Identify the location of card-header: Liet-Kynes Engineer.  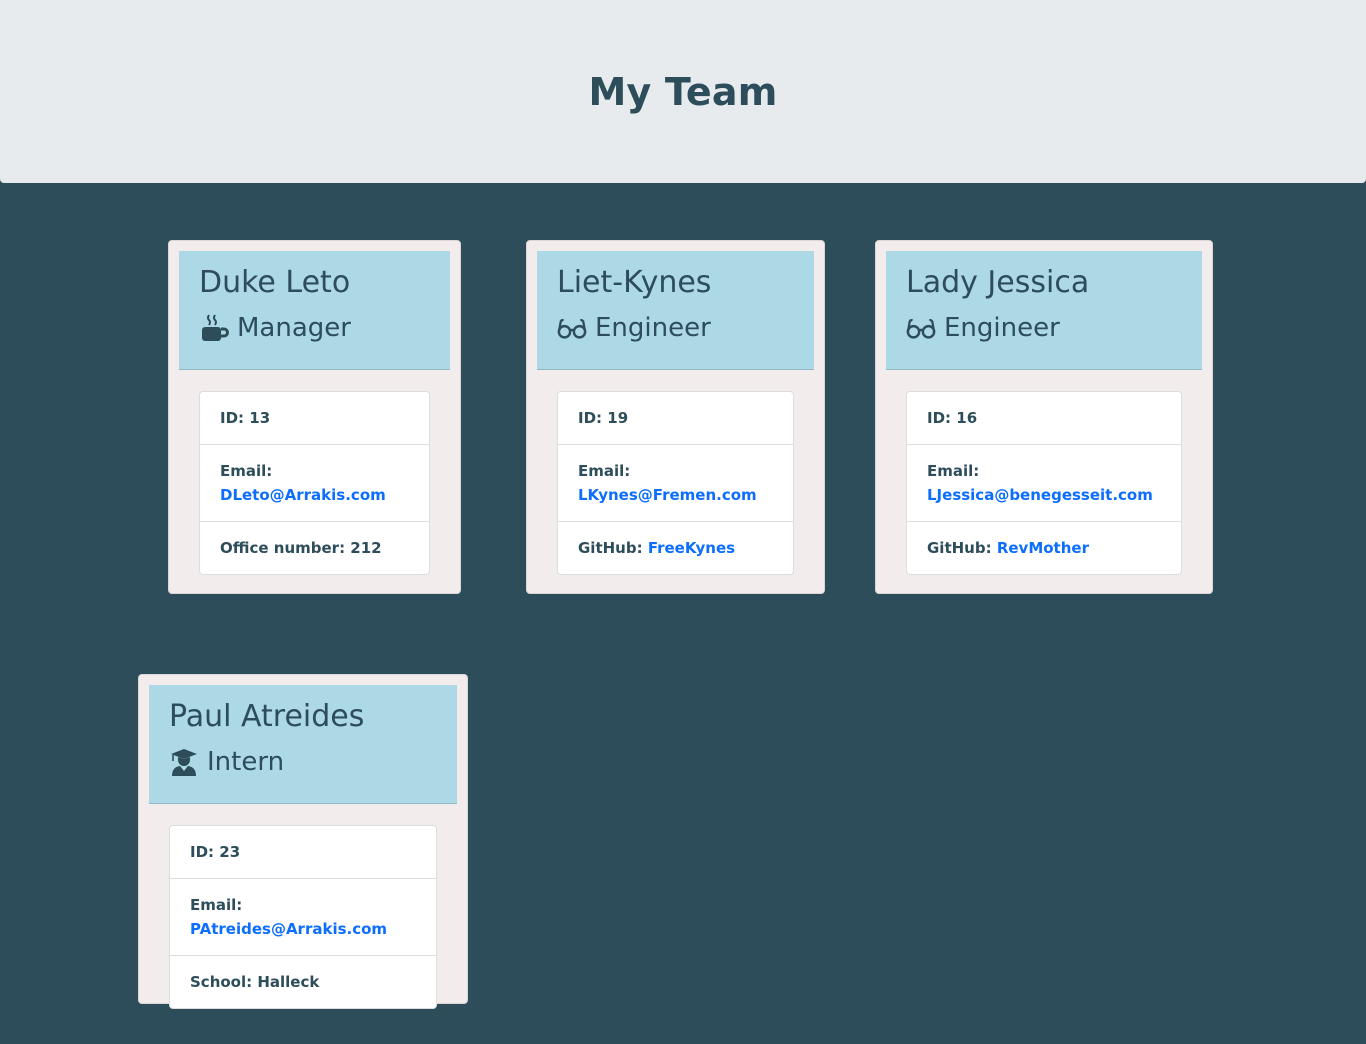
(675, 310).